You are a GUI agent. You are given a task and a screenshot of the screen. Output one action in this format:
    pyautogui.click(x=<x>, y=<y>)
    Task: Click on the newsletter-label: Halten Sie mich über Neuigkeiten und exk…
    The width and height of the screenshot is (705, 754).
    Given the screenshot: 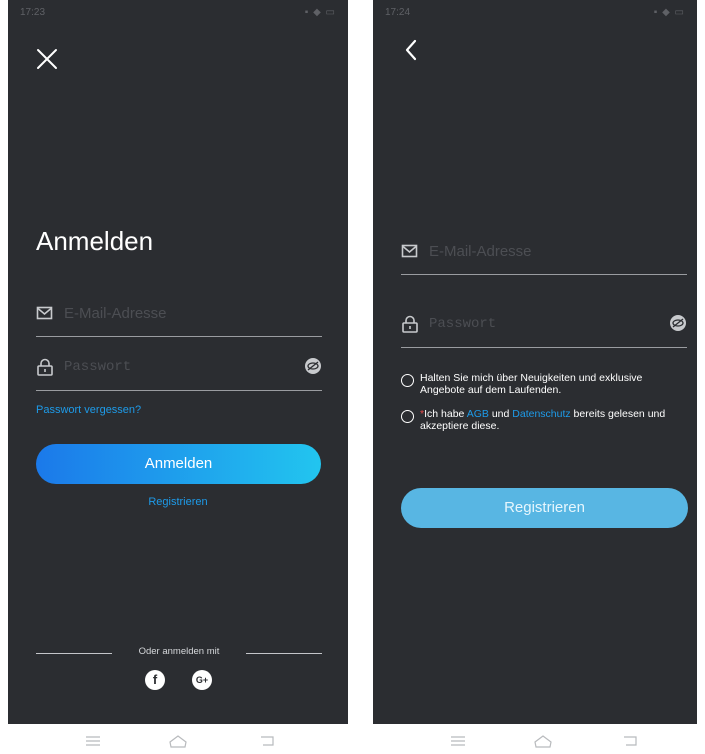 What is the action you would take?
    pyautogui.click(x=531, y=384)
    